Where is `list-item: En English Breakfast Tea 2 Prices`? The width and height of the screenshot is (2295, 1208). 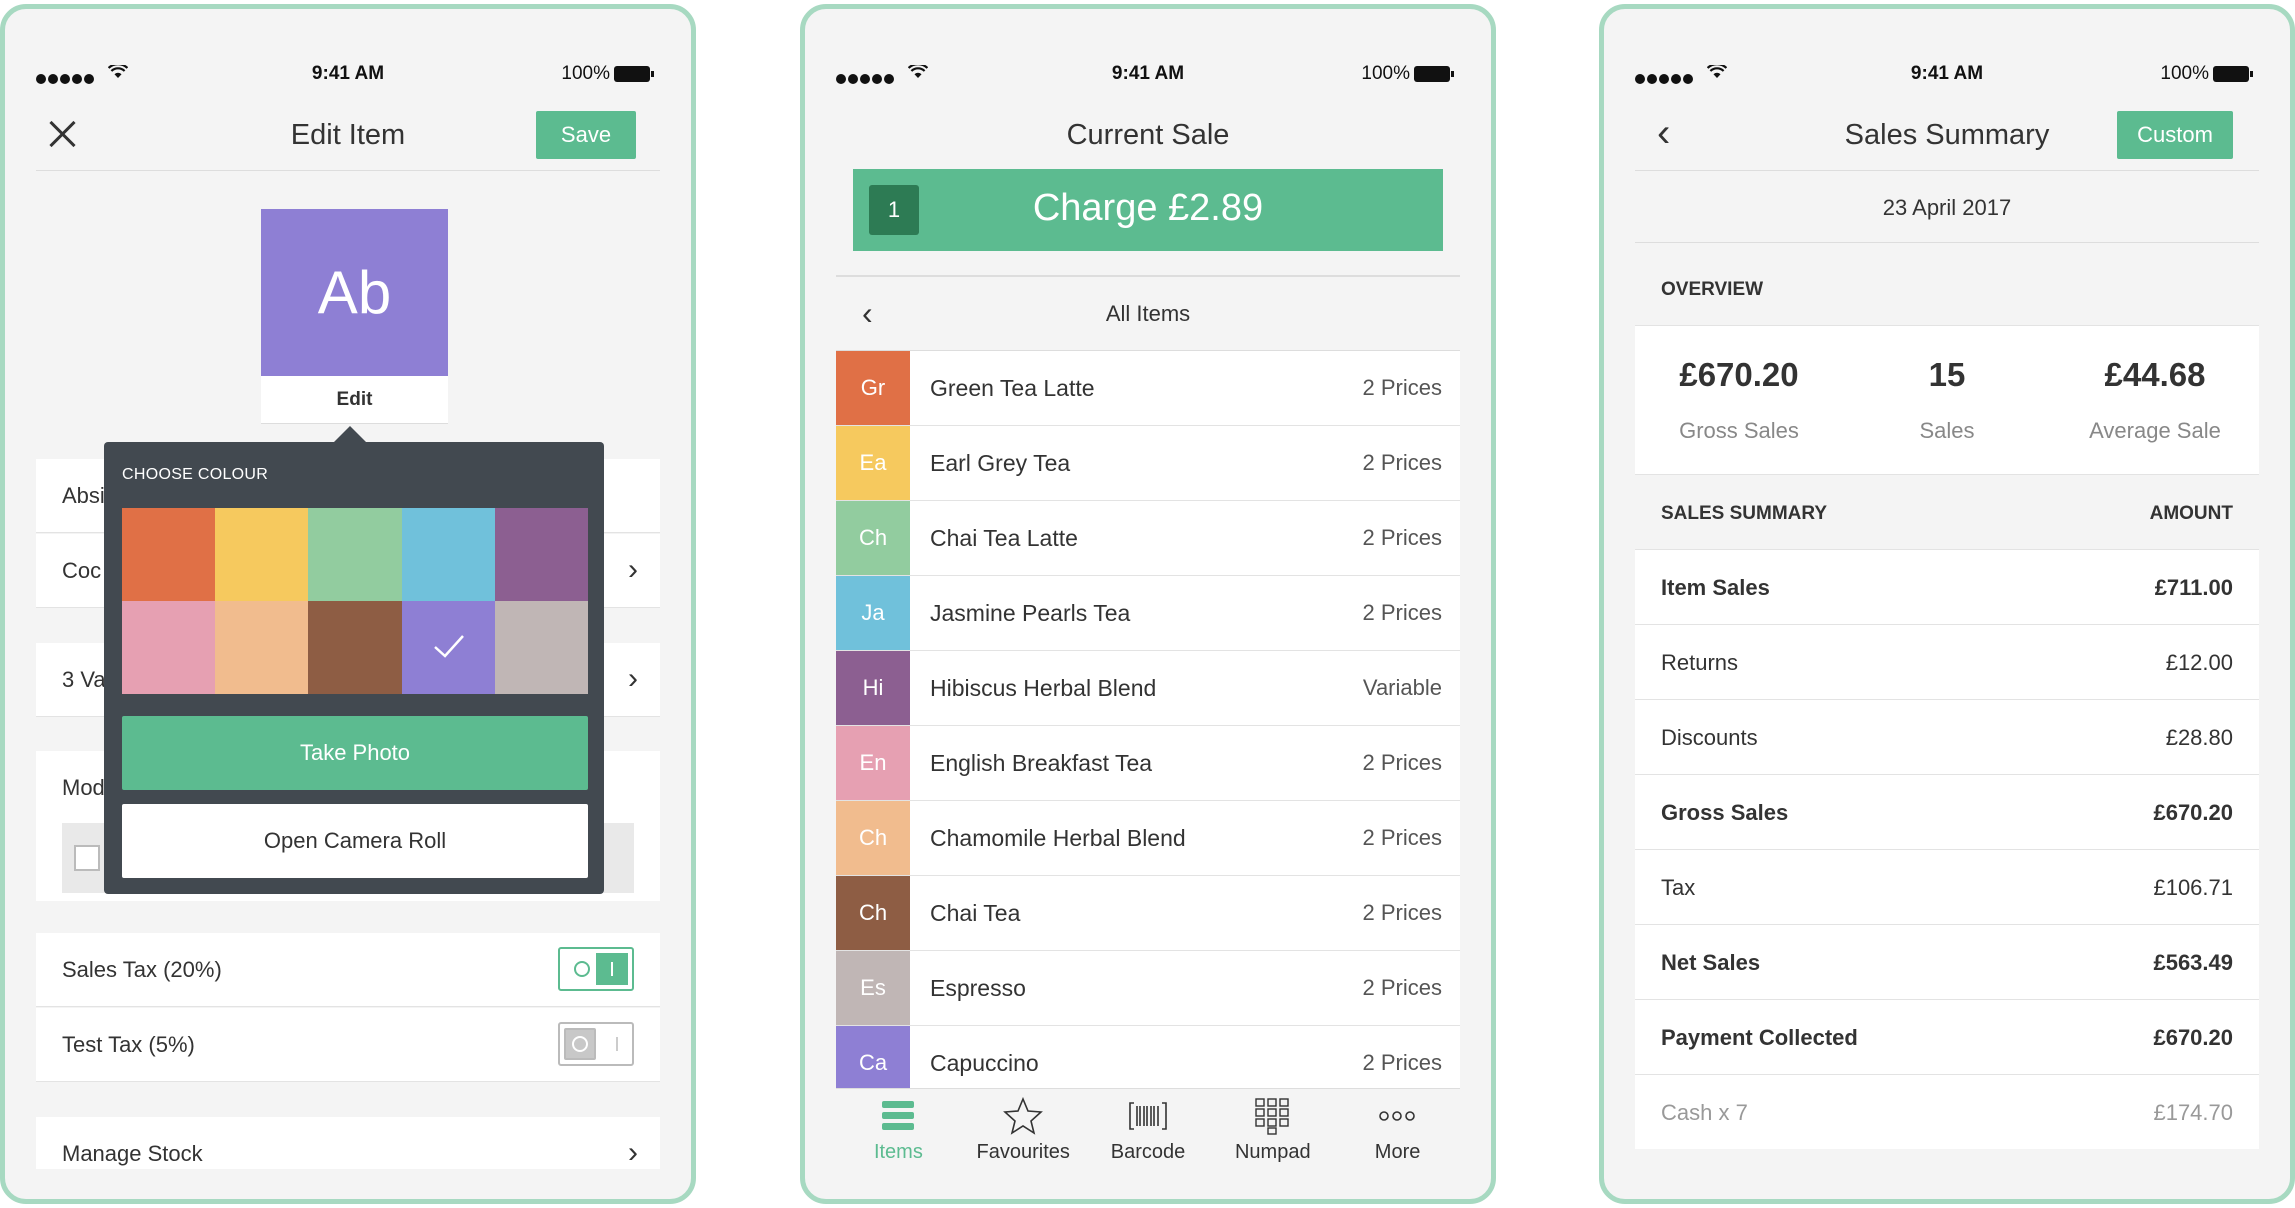 list-item: En English Breakfast Tea 2 Prices is located at coordinates (1148, 763).